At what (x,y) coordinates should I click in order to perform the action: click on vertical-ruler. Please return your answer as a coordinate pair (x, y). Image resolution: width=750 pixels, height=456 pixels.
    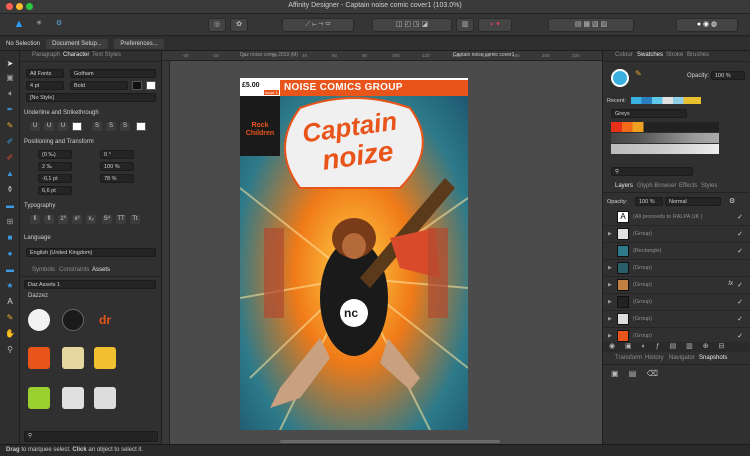
    Looking at the image, I should click on (166, 252).